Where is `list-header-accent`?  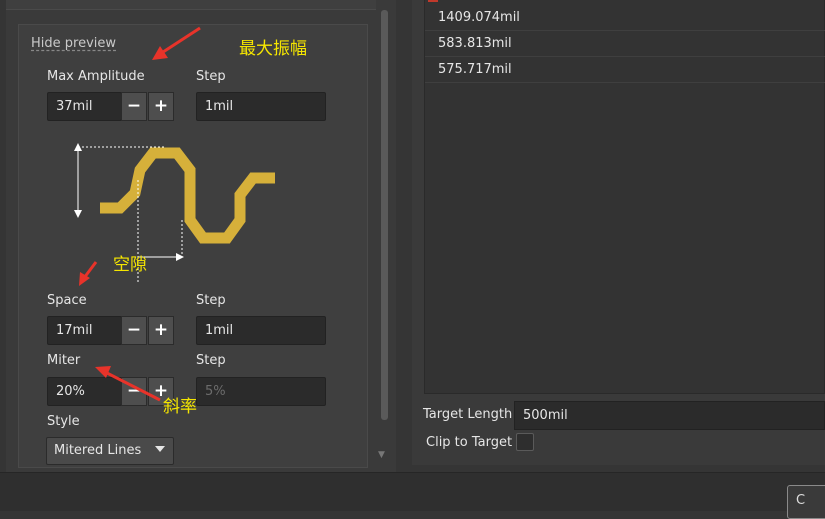 list-header-accent is located at coordinates (433, 1).